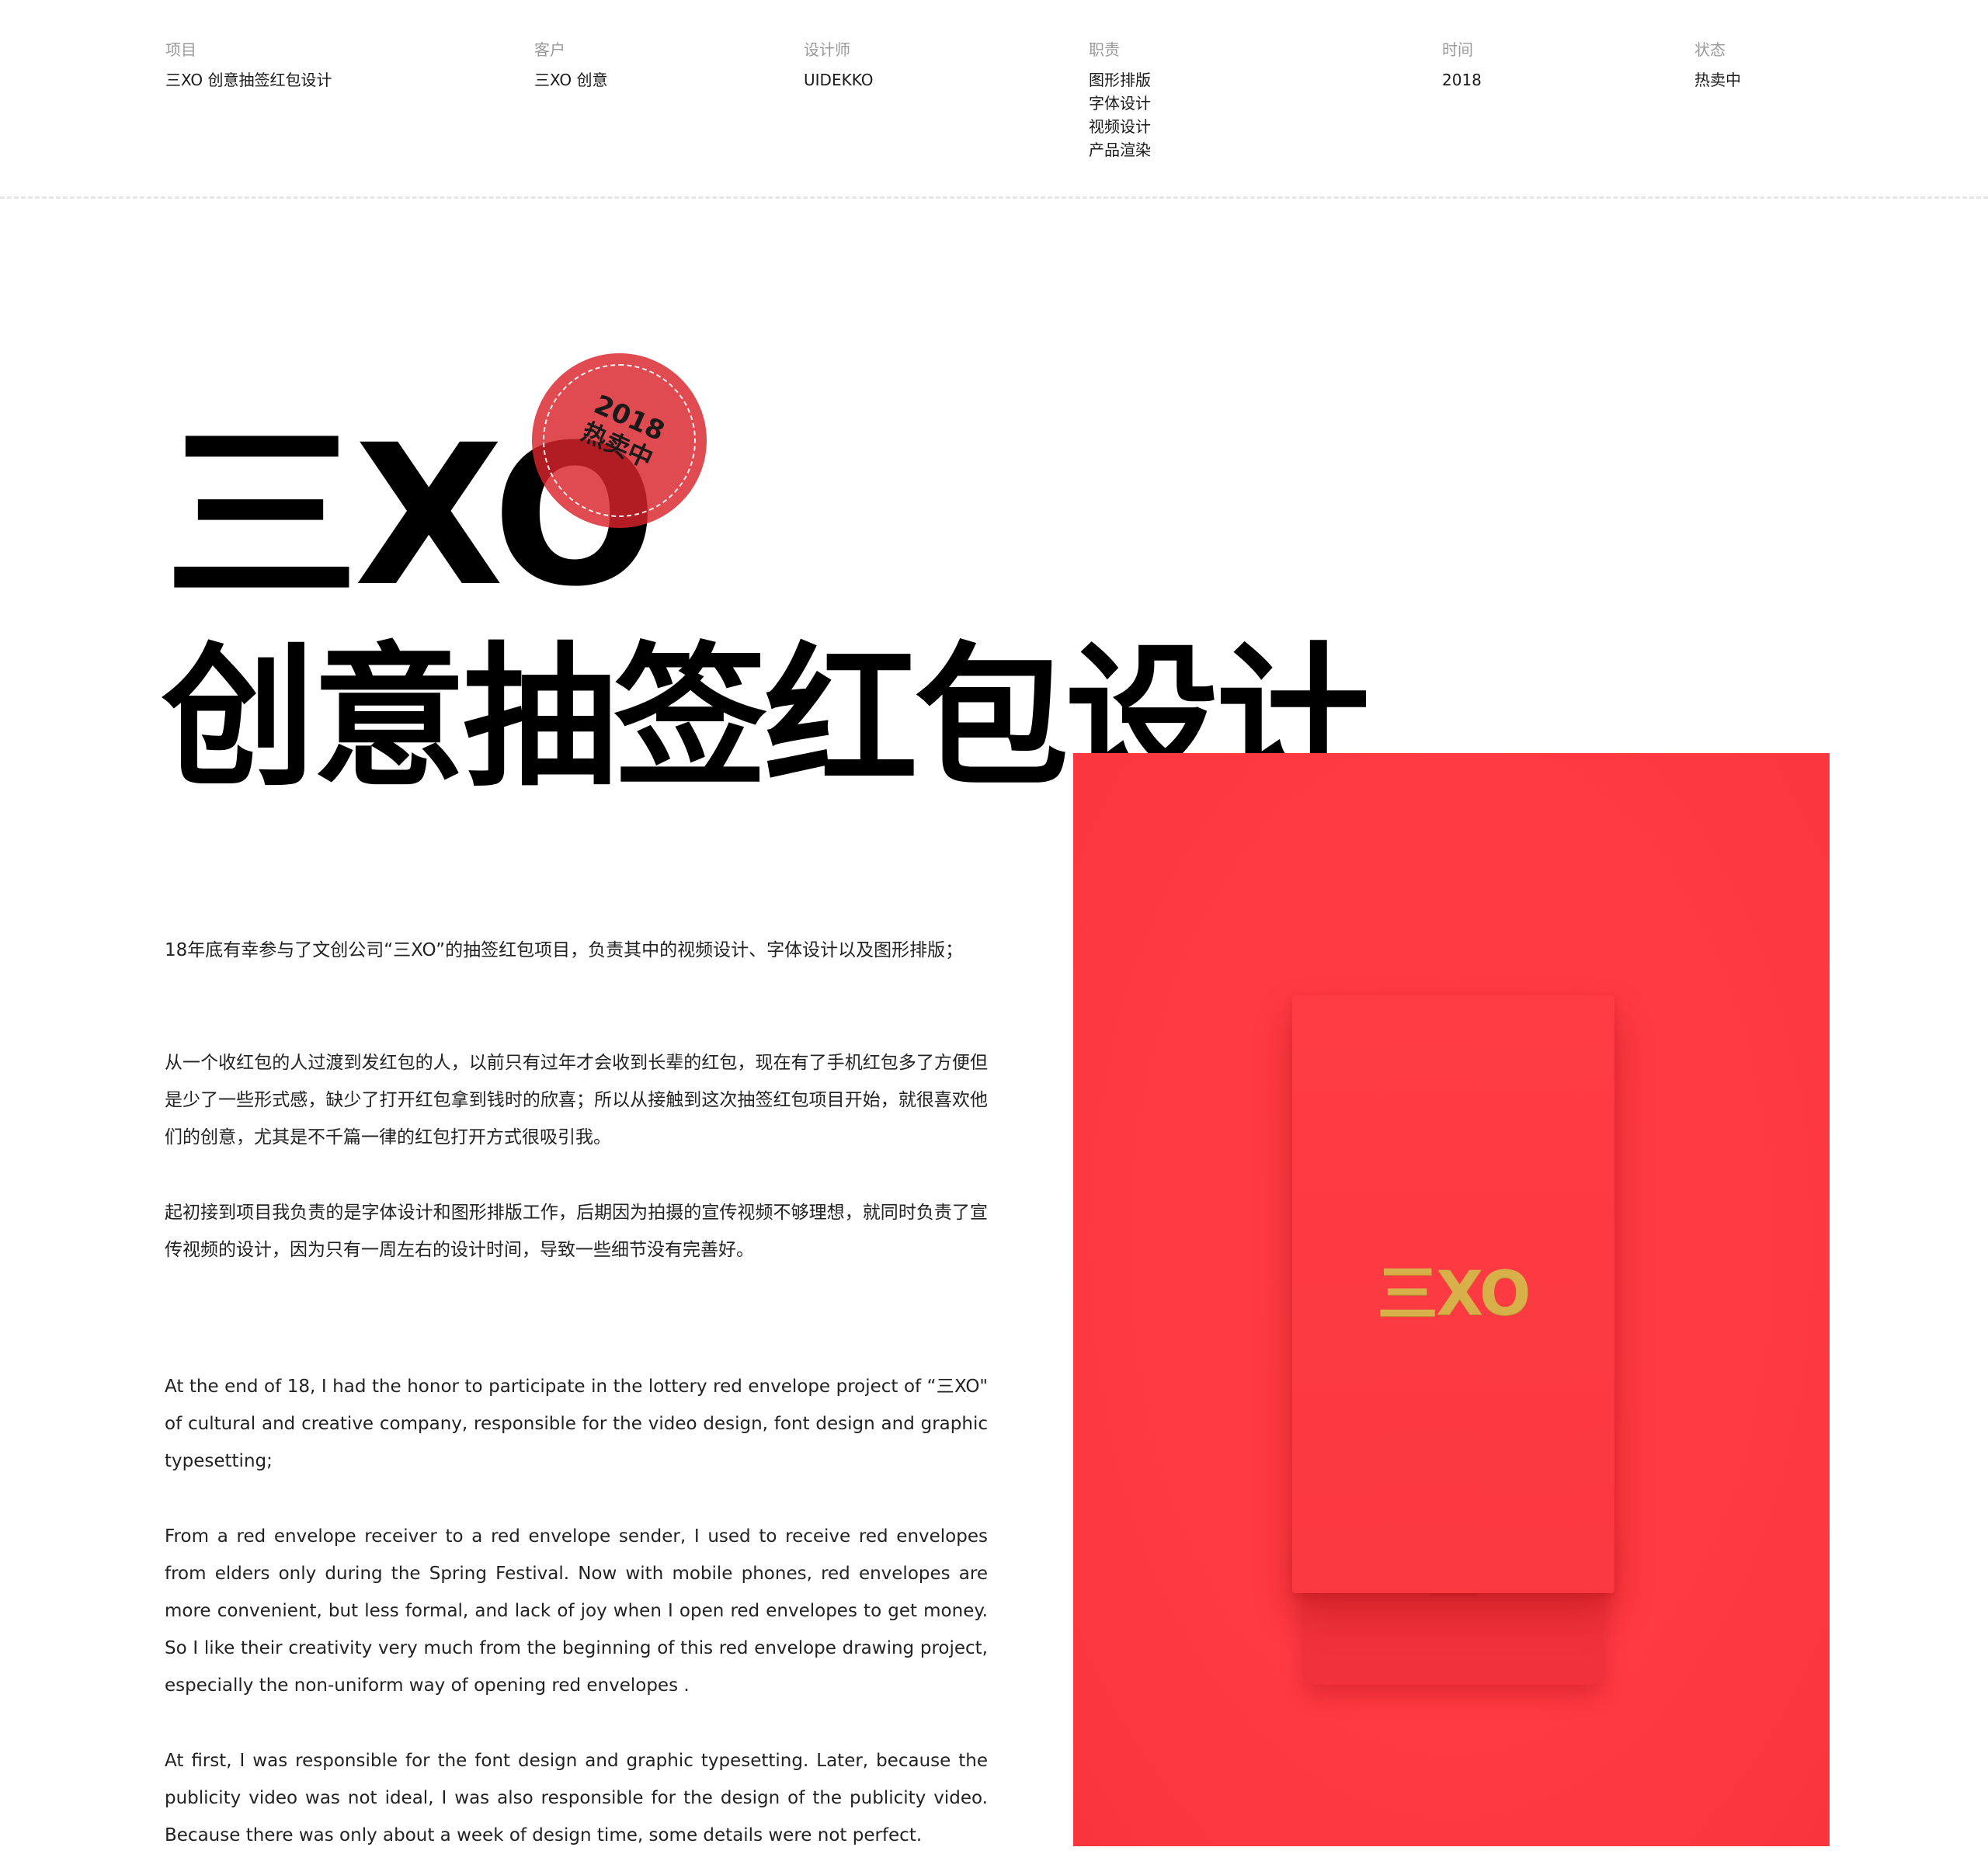  What do you see at coordinates (994, 197) in the screenshot?
I see `meta-divider` at bounding box center [994, 197].